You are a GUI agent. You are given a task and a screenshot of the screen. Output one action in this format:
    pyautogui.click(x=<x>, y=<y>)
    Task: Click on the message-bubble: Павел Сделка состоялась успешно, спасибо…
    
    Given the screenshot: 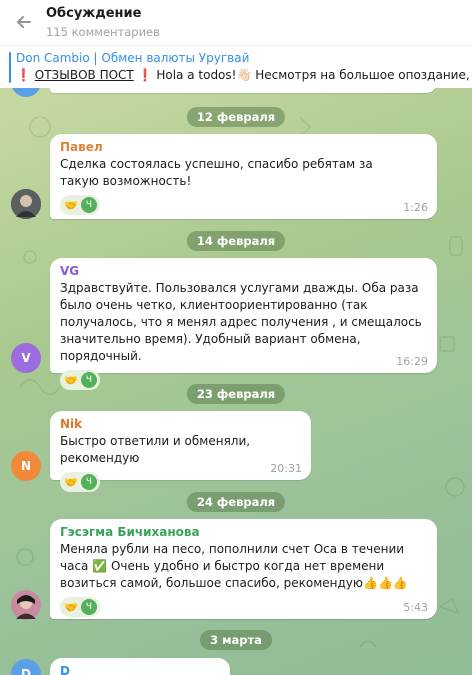 What is the action you would take?
    pyautogui.click(x=243, y=176)
    